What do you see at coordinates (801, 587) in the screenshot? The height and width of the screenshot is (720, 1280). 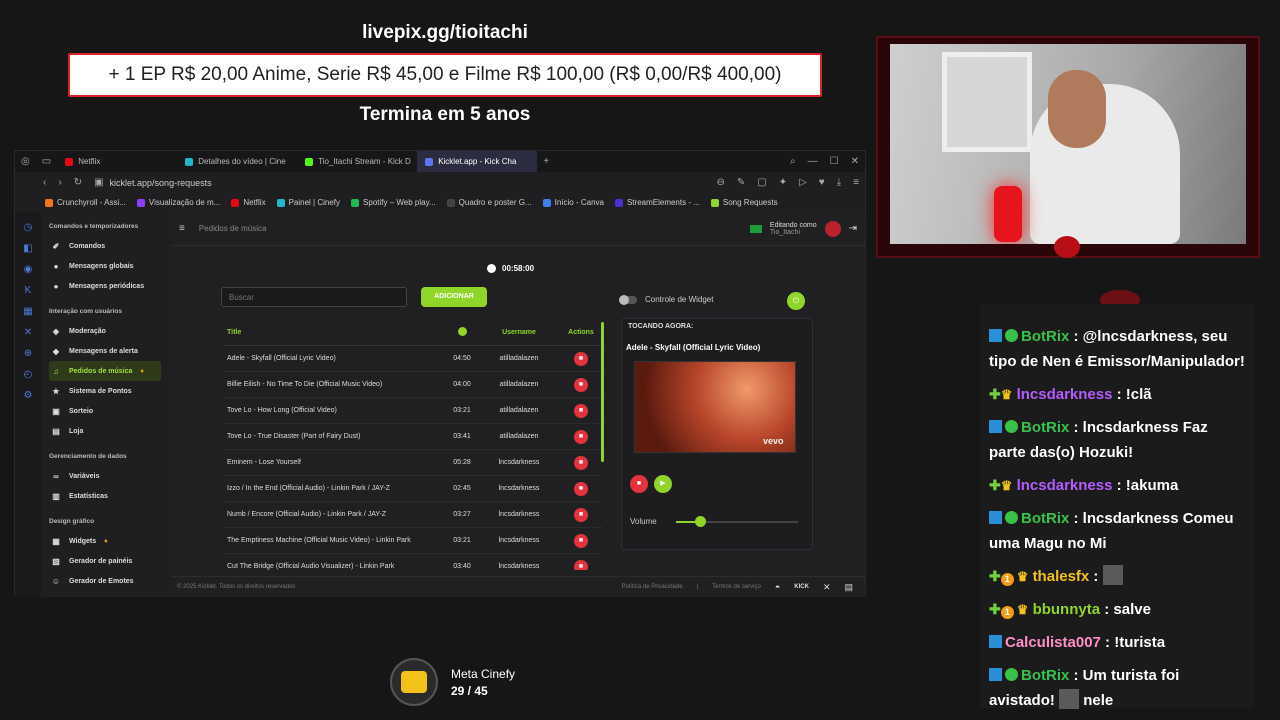 I see `kick-icon: KICK` at bounding box center [801, 587].